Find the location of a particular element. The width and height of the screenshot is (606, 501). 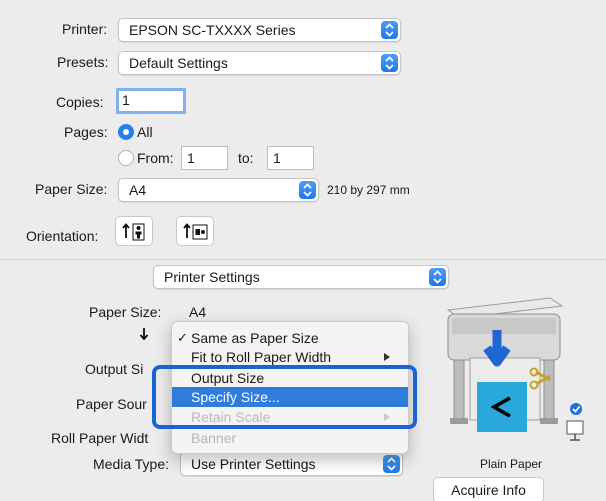

landscape-icon is located at coordinates (195, 231).